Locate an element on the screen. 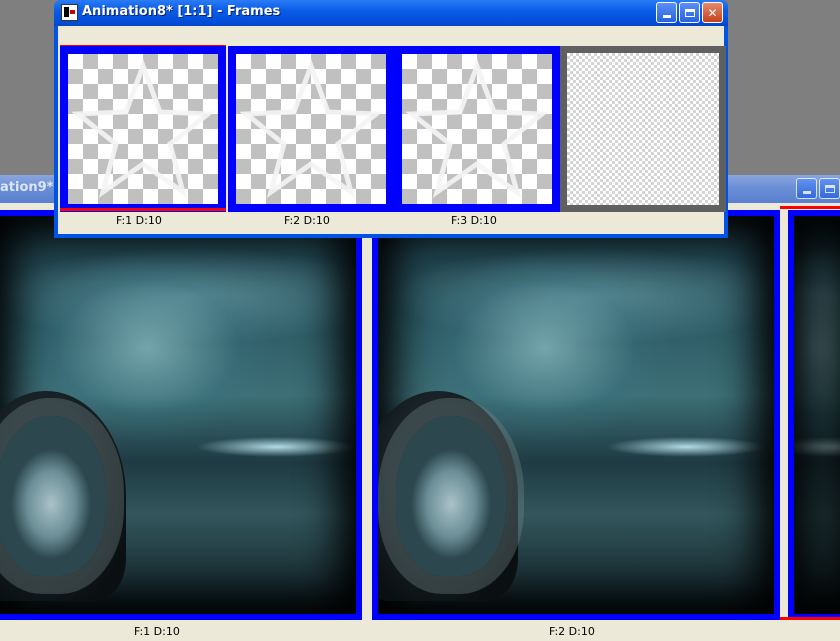 The width and height of the screenshot is (840, 641). background-frame-2-label: F:2 D:10 is located at coordinates (572, 631).